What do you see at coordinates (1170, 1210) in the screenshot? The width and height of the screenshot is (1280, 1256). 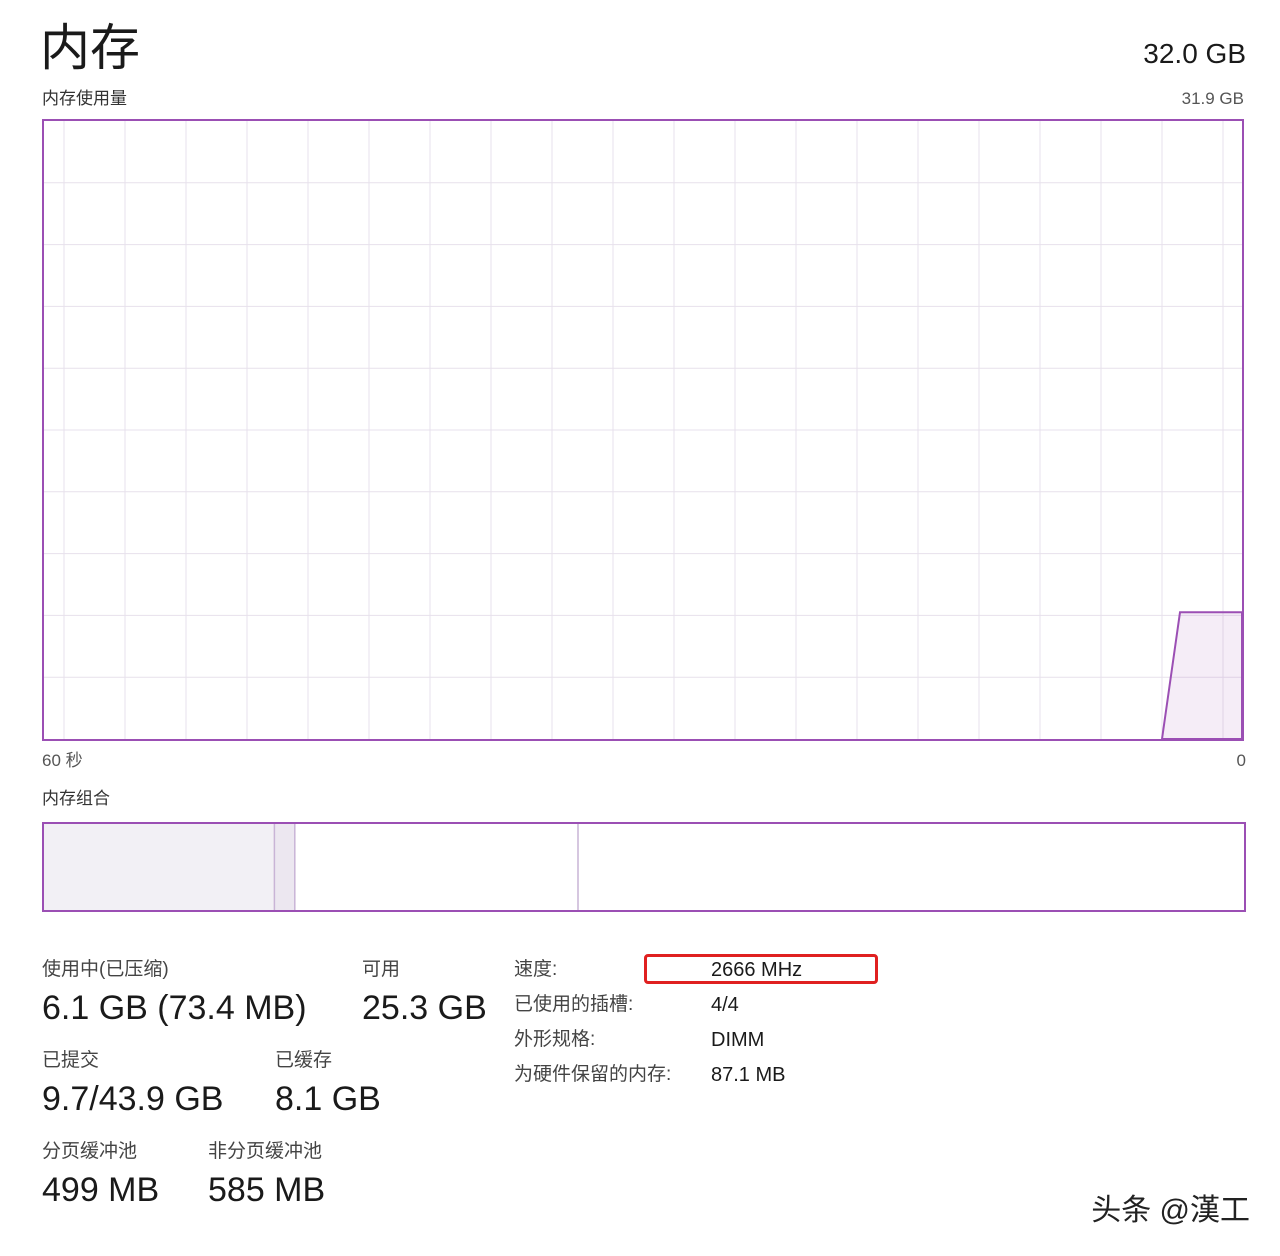 I see `watermark-text: 头条 @漢工` at bounding box center [1170, 1210].